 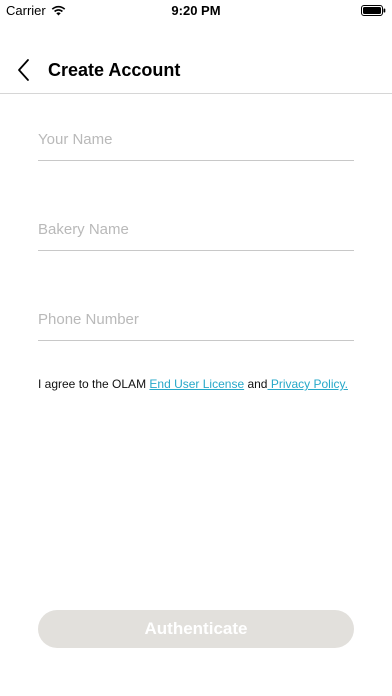 I want to click on page-title: Create Account, so click(x=114, y=70).